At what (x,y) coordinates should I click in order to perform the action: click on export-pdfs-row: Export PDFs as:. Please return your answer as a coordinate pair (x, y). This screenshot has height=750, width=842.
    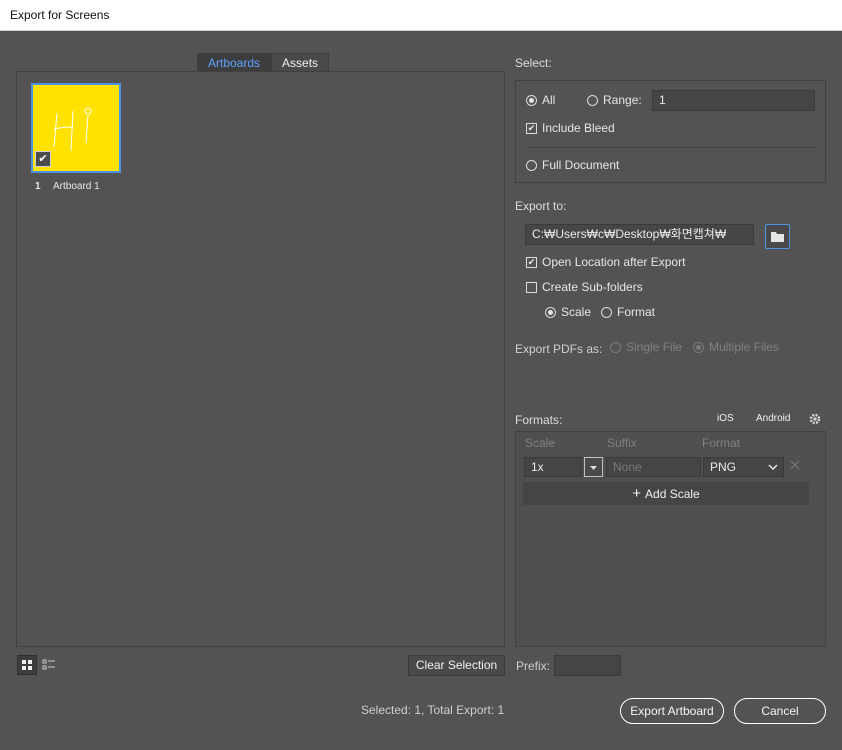
    Looking at the image, I should click on (558, 349).